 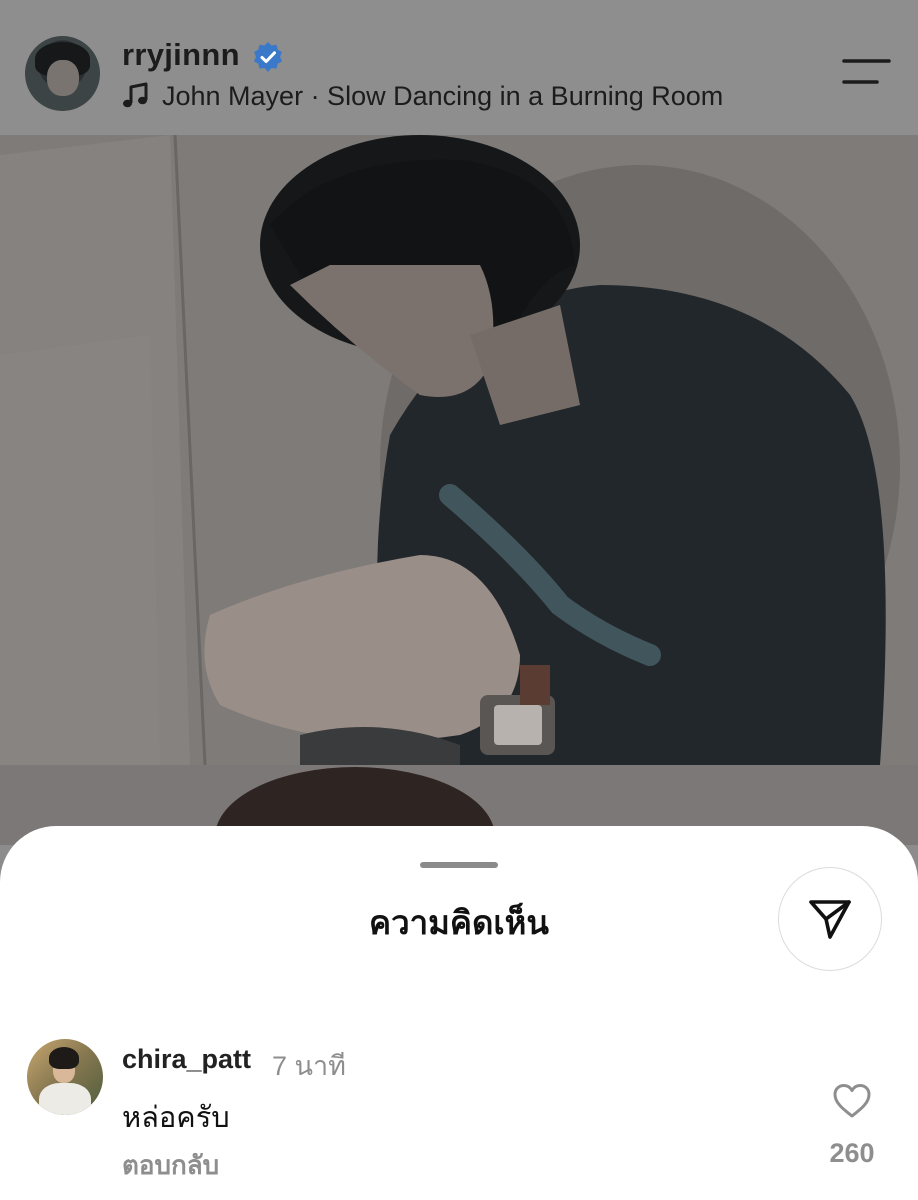 I want to click on avatar-face-shape, so click(x=63, y=78).